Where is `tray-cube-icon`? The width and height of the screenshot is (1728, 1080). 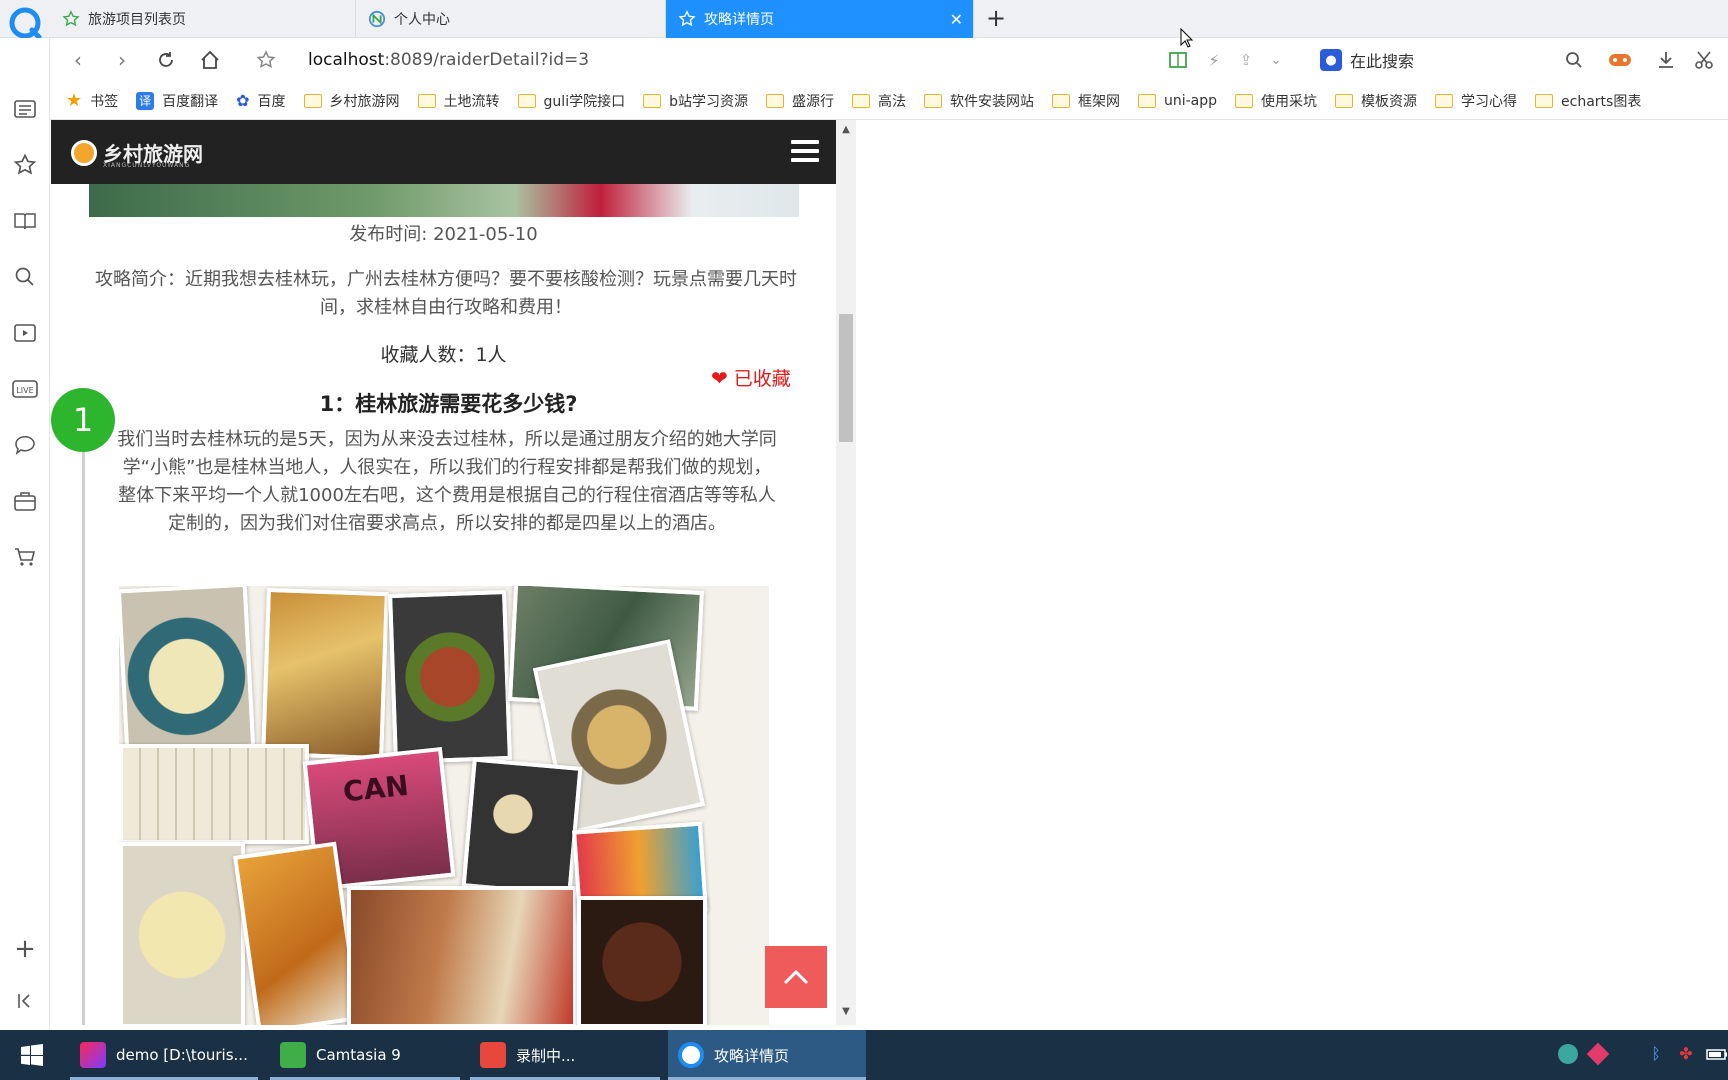
tray-cube-icon is located at coordinates (1598, 1054).